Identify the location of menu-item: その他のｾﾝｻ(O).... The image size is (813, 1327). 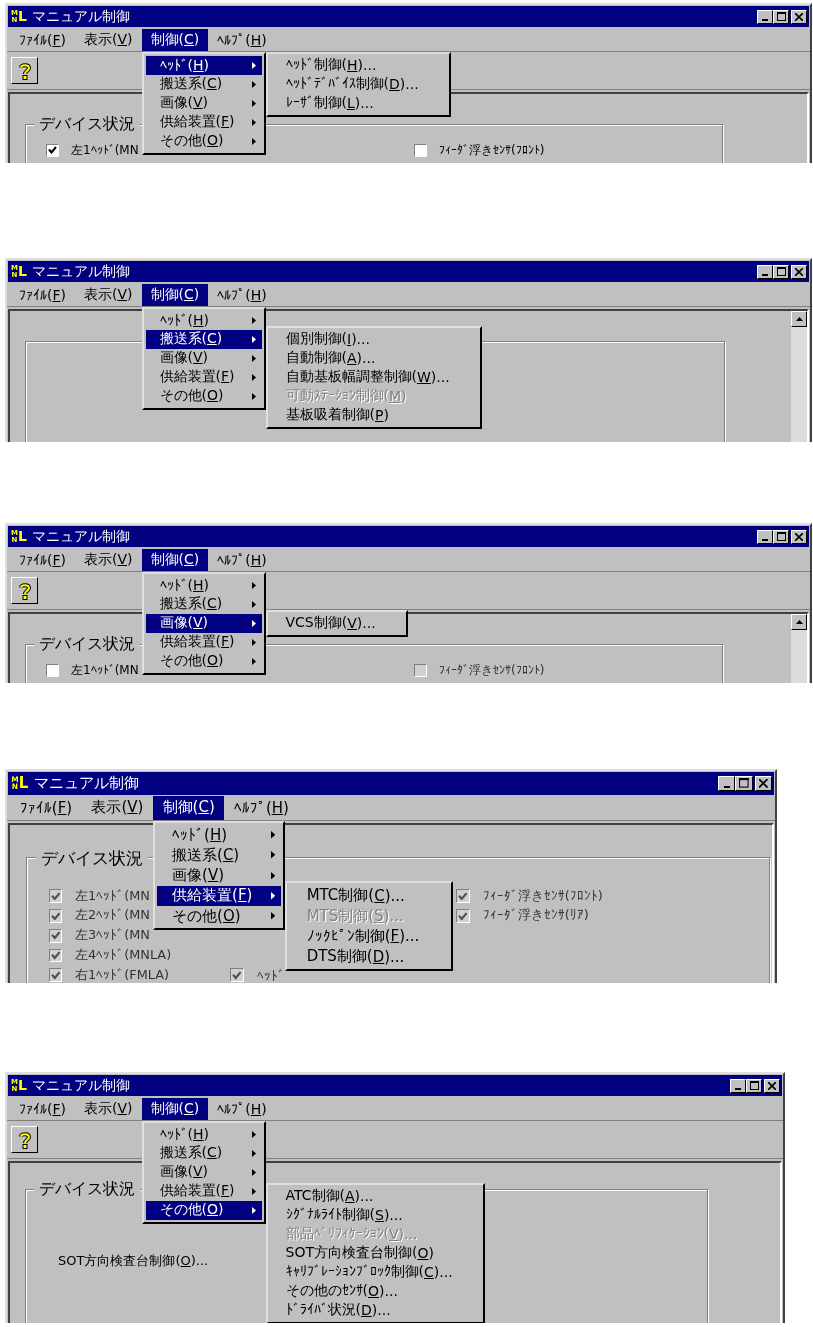
(375, 1291).